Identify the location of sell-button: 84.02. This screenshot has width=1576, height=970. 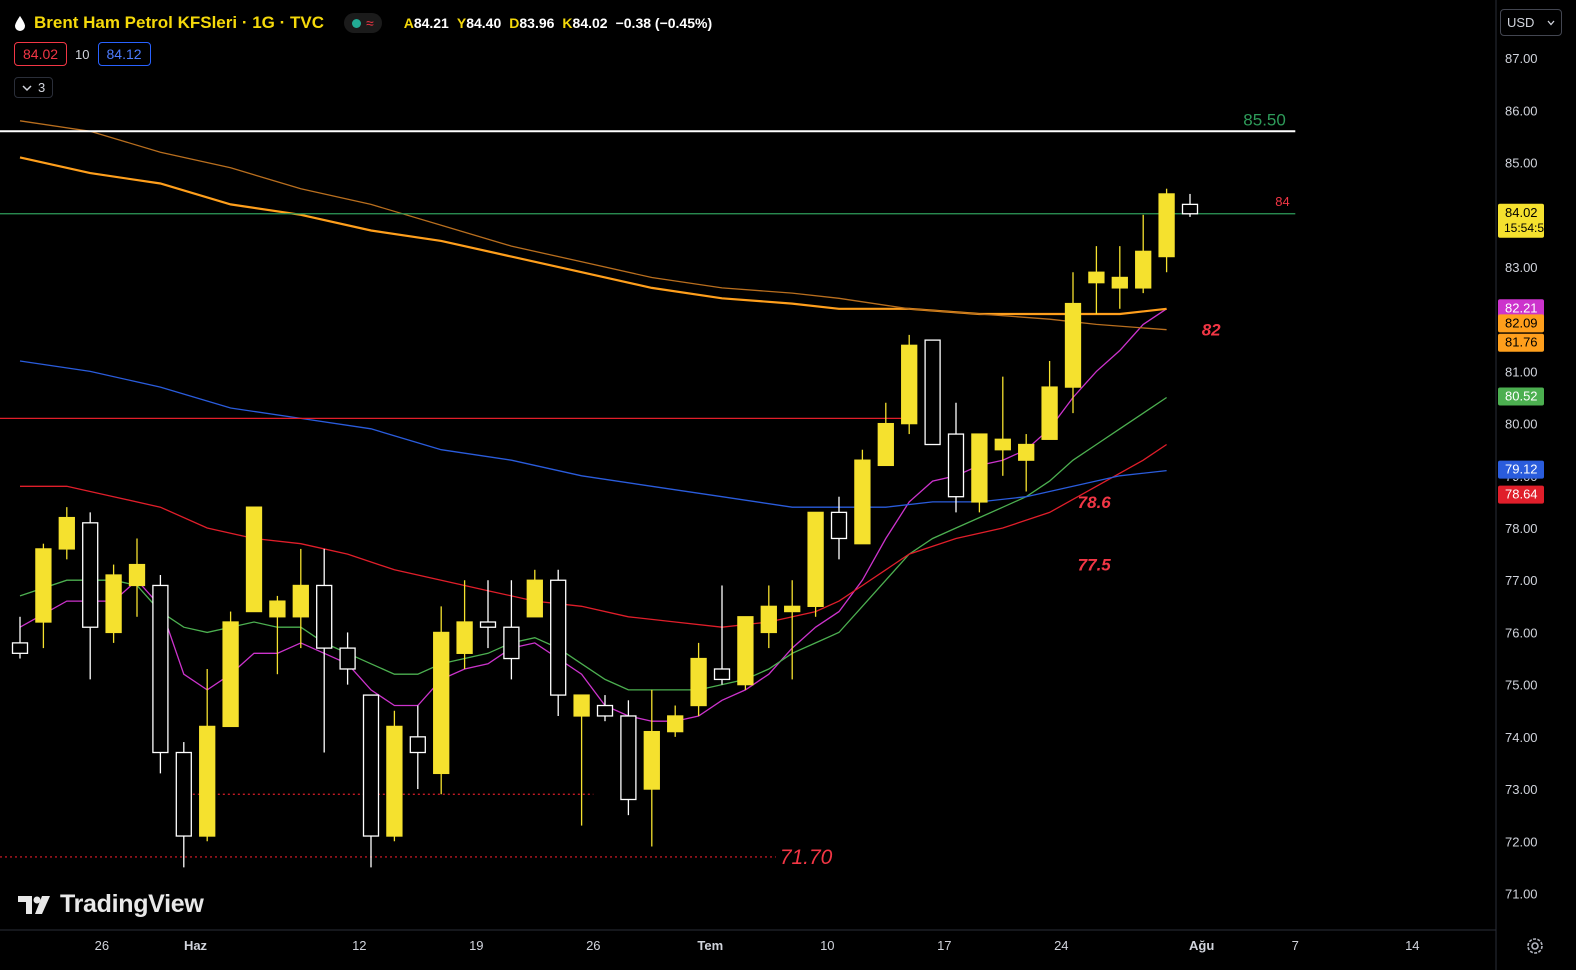
(41, 54).